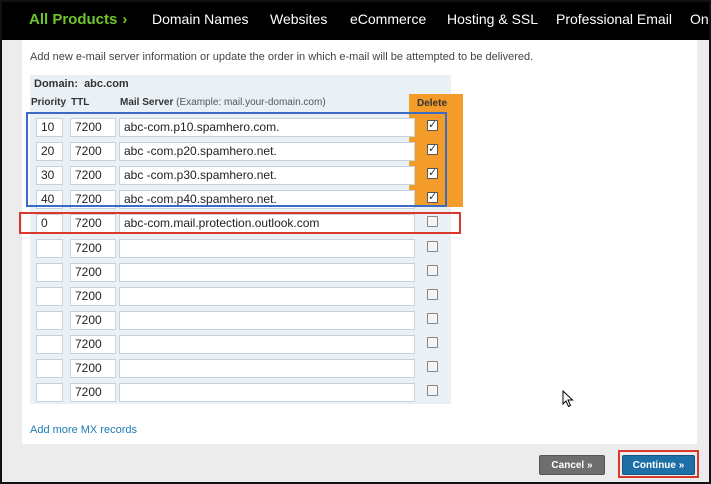 The width and height of the screenshot is (711, 484). I want to click on nav-hosting-ssl: Hosting & SSL, so click(492, 19).